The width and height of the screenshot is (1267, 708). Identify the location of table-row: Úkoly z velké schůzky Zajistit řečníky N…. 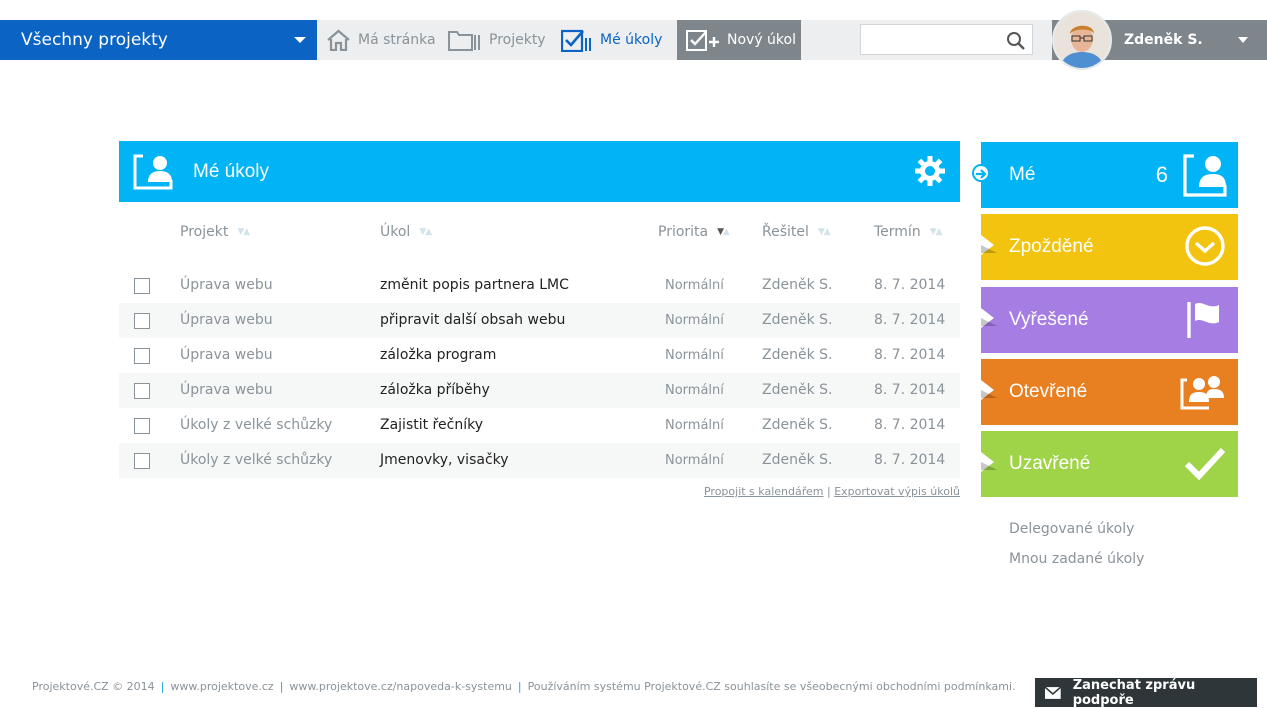
(539, 425).